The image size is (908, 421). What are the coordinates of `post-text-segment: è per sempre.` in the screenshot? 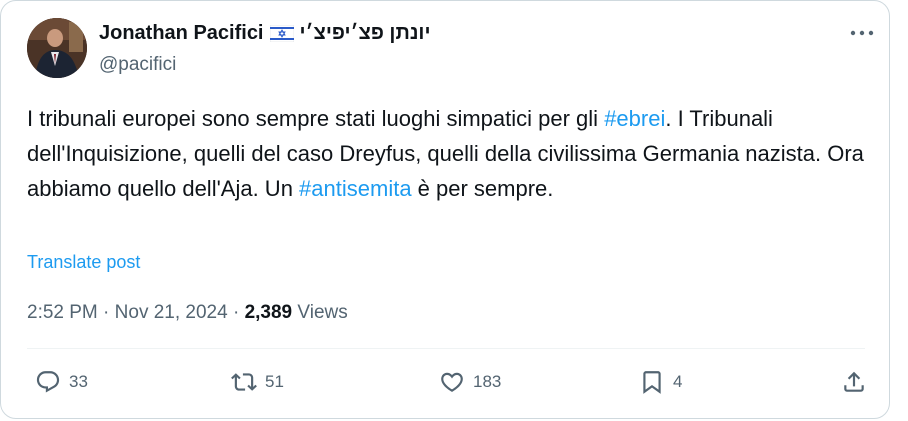 It's located at (482, 188).